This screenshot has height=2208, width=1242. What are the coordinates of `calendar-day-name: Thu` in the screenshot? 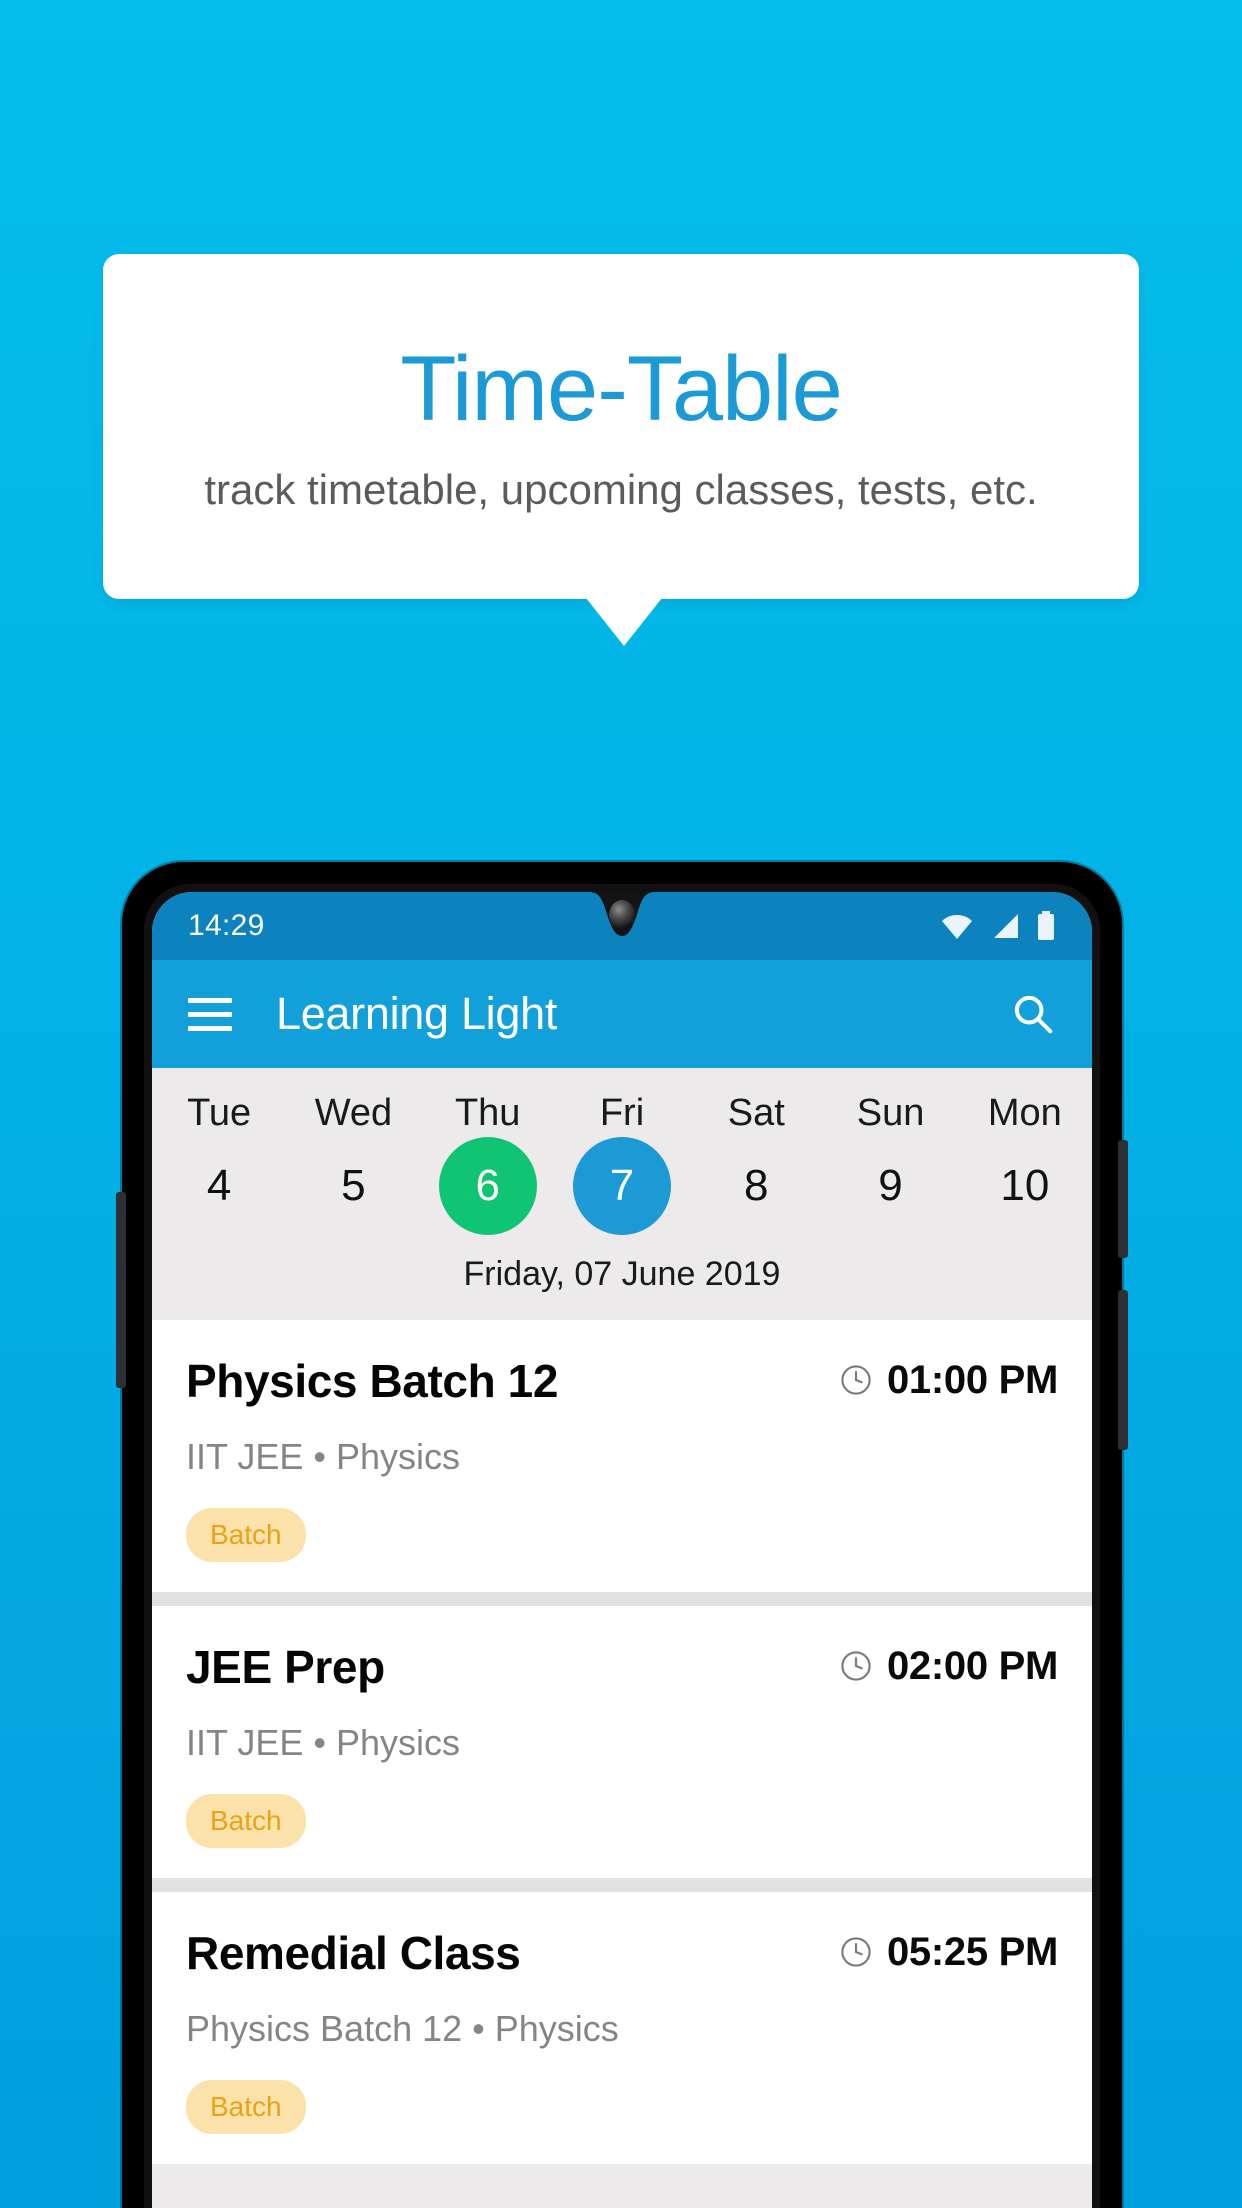 It's located at (488, 1110).